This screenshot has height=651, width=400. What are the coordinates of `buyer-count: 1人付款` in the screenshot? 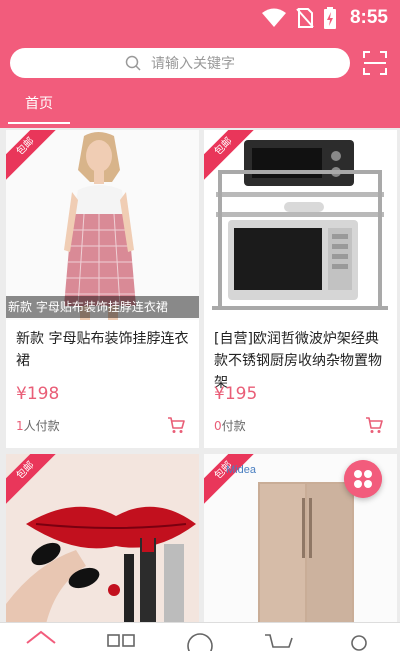 It's located at (38, 425).